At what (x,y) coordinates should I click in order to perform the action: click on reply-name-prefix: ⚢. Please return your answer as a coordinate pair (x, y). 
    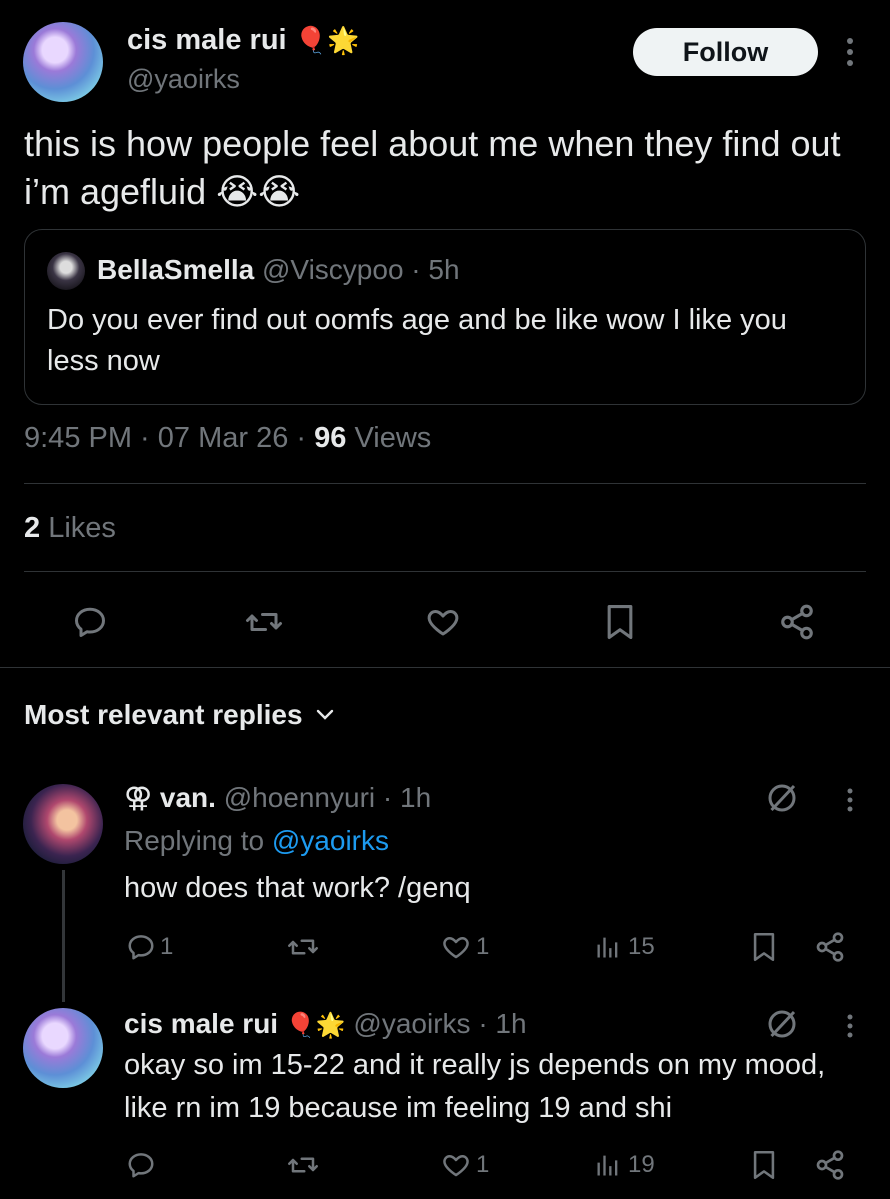
    Looking at the image, I should click on (138, 797).